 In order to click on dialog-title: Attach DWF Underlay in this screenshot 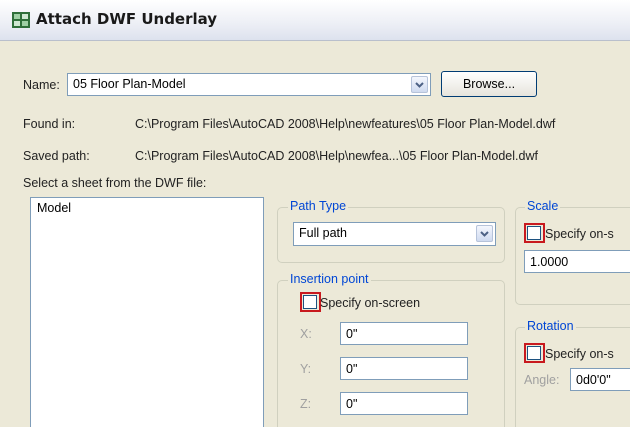, I will do `click(127, 19)`.